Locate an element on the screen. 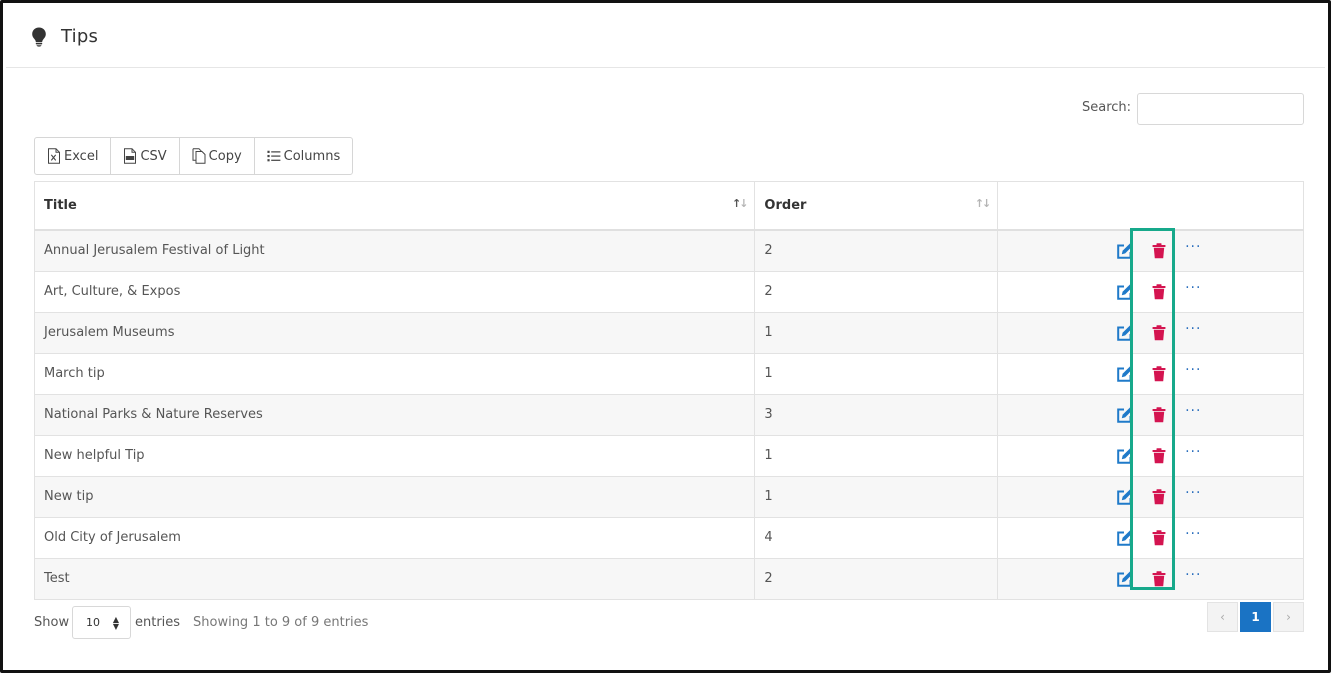  cell-title: March tip is located at coordinates (394, 373).